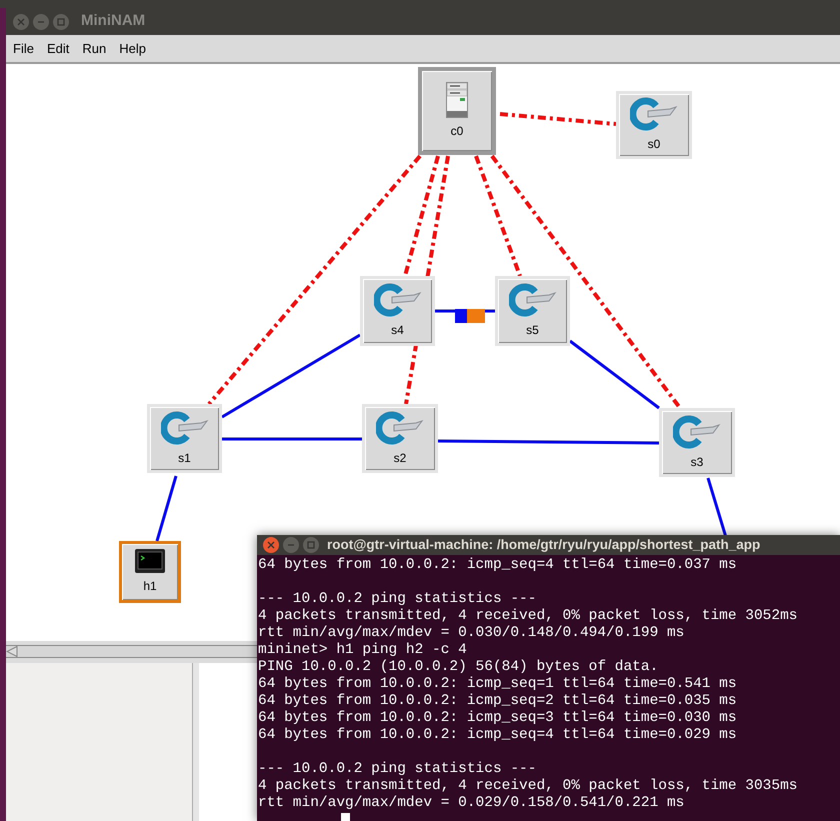 Image resolution: width=840 pixels, height=821 pixels. What do you see at coordinates (400, 458) in the screenshot?
I see `node-label: s2` at bounding box center [400, 458].